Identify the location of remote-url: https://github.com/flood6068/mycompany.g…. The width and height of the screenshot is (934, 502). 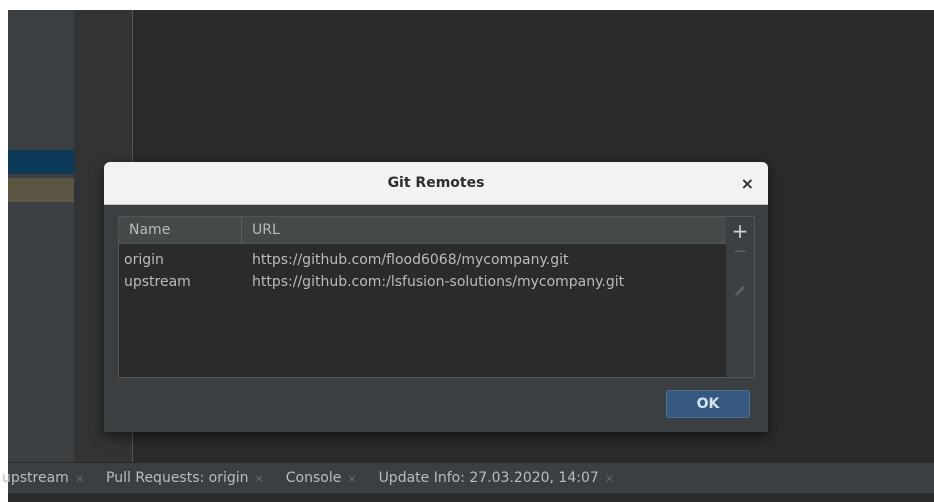
(410, 260).